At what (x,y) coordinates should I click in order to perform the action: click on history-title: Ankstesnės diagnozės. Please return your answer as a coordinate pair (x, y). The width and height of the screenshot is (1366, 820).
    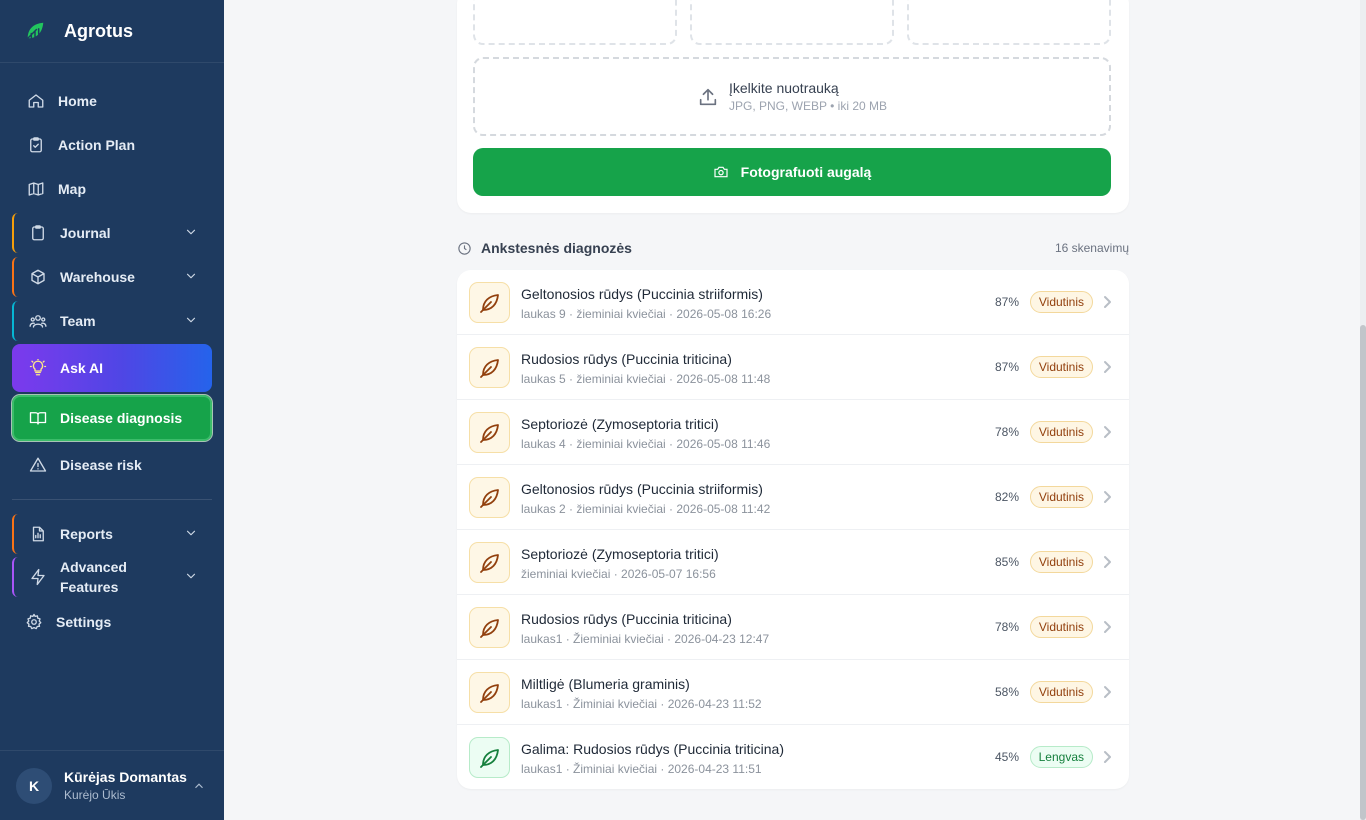
    Looking at the image, I should click on (556, 248).